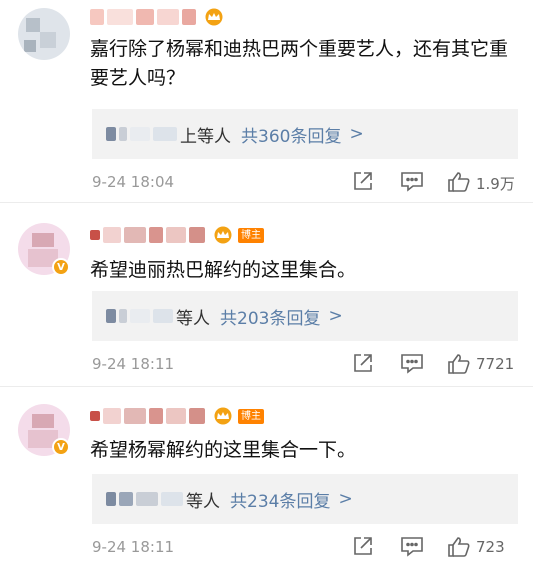 The width and height of the screenshot is (533, 566). What do you see at coordinates (270, 316) in the screenshot?
I see `reply-count-link: 共203条回复` at bounding box center [270, 316].